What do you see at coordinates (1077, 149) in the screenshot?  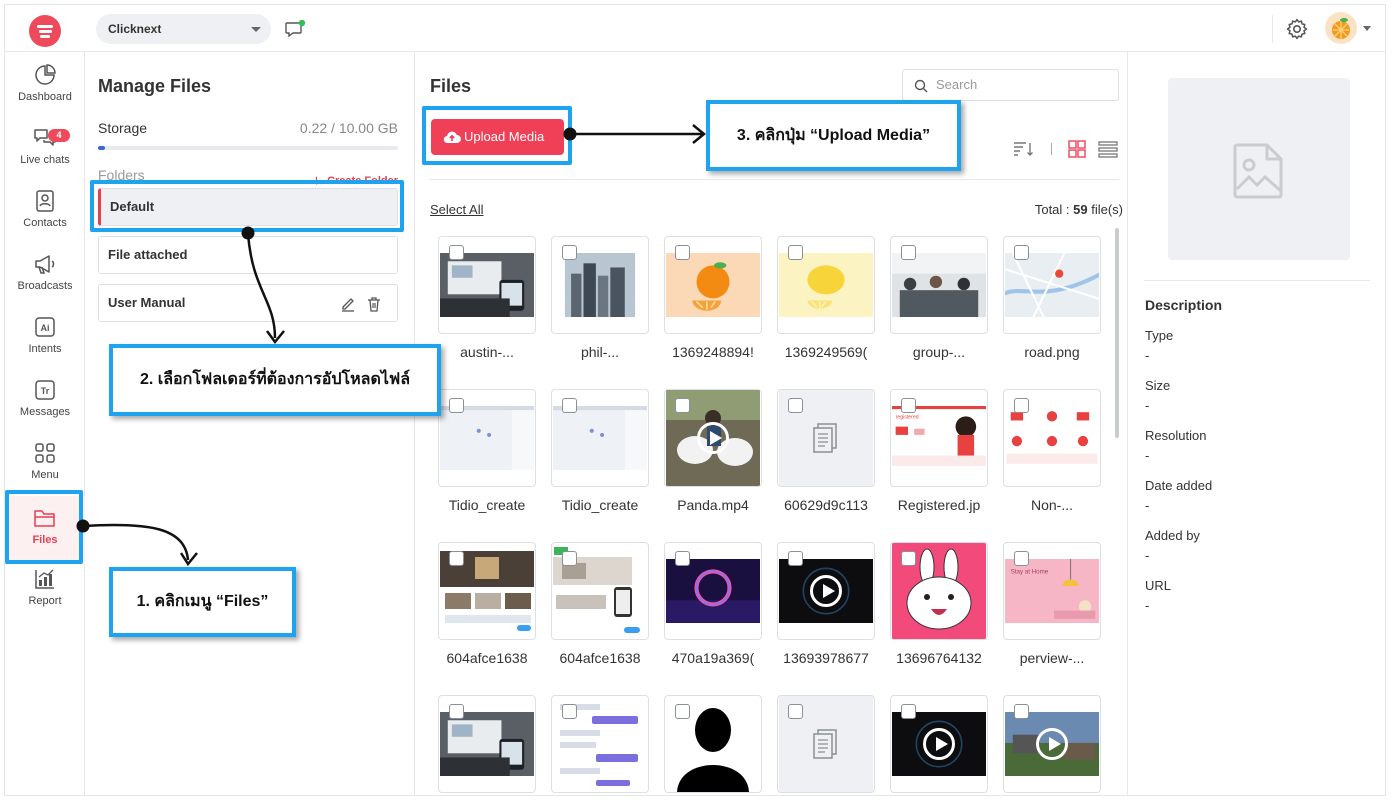 I see `grid-view-icon` at bounding box center [1077, 149].